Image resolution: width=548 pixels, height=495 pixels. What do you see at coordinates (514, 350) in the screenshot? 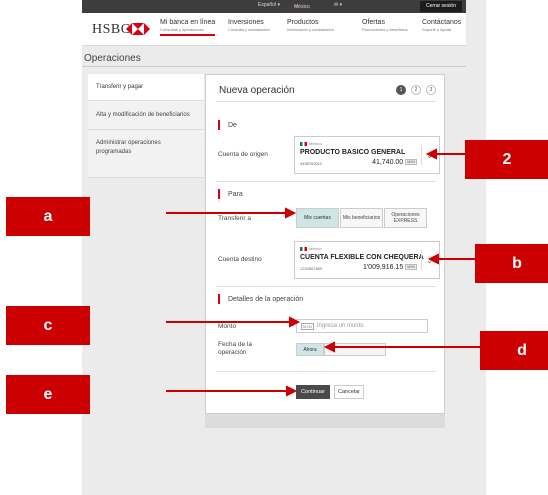
I see `annotation-d: d` at bounding box center [514, 350].